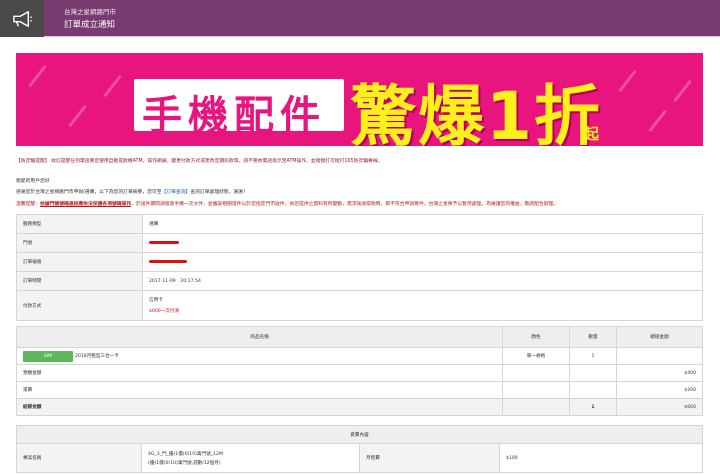  Describe the element at coordinates (184, 463) in the screenshot. I see `plan-value-line2: (優(1價)0(10)萬門號,週數/12個月)` at that location.